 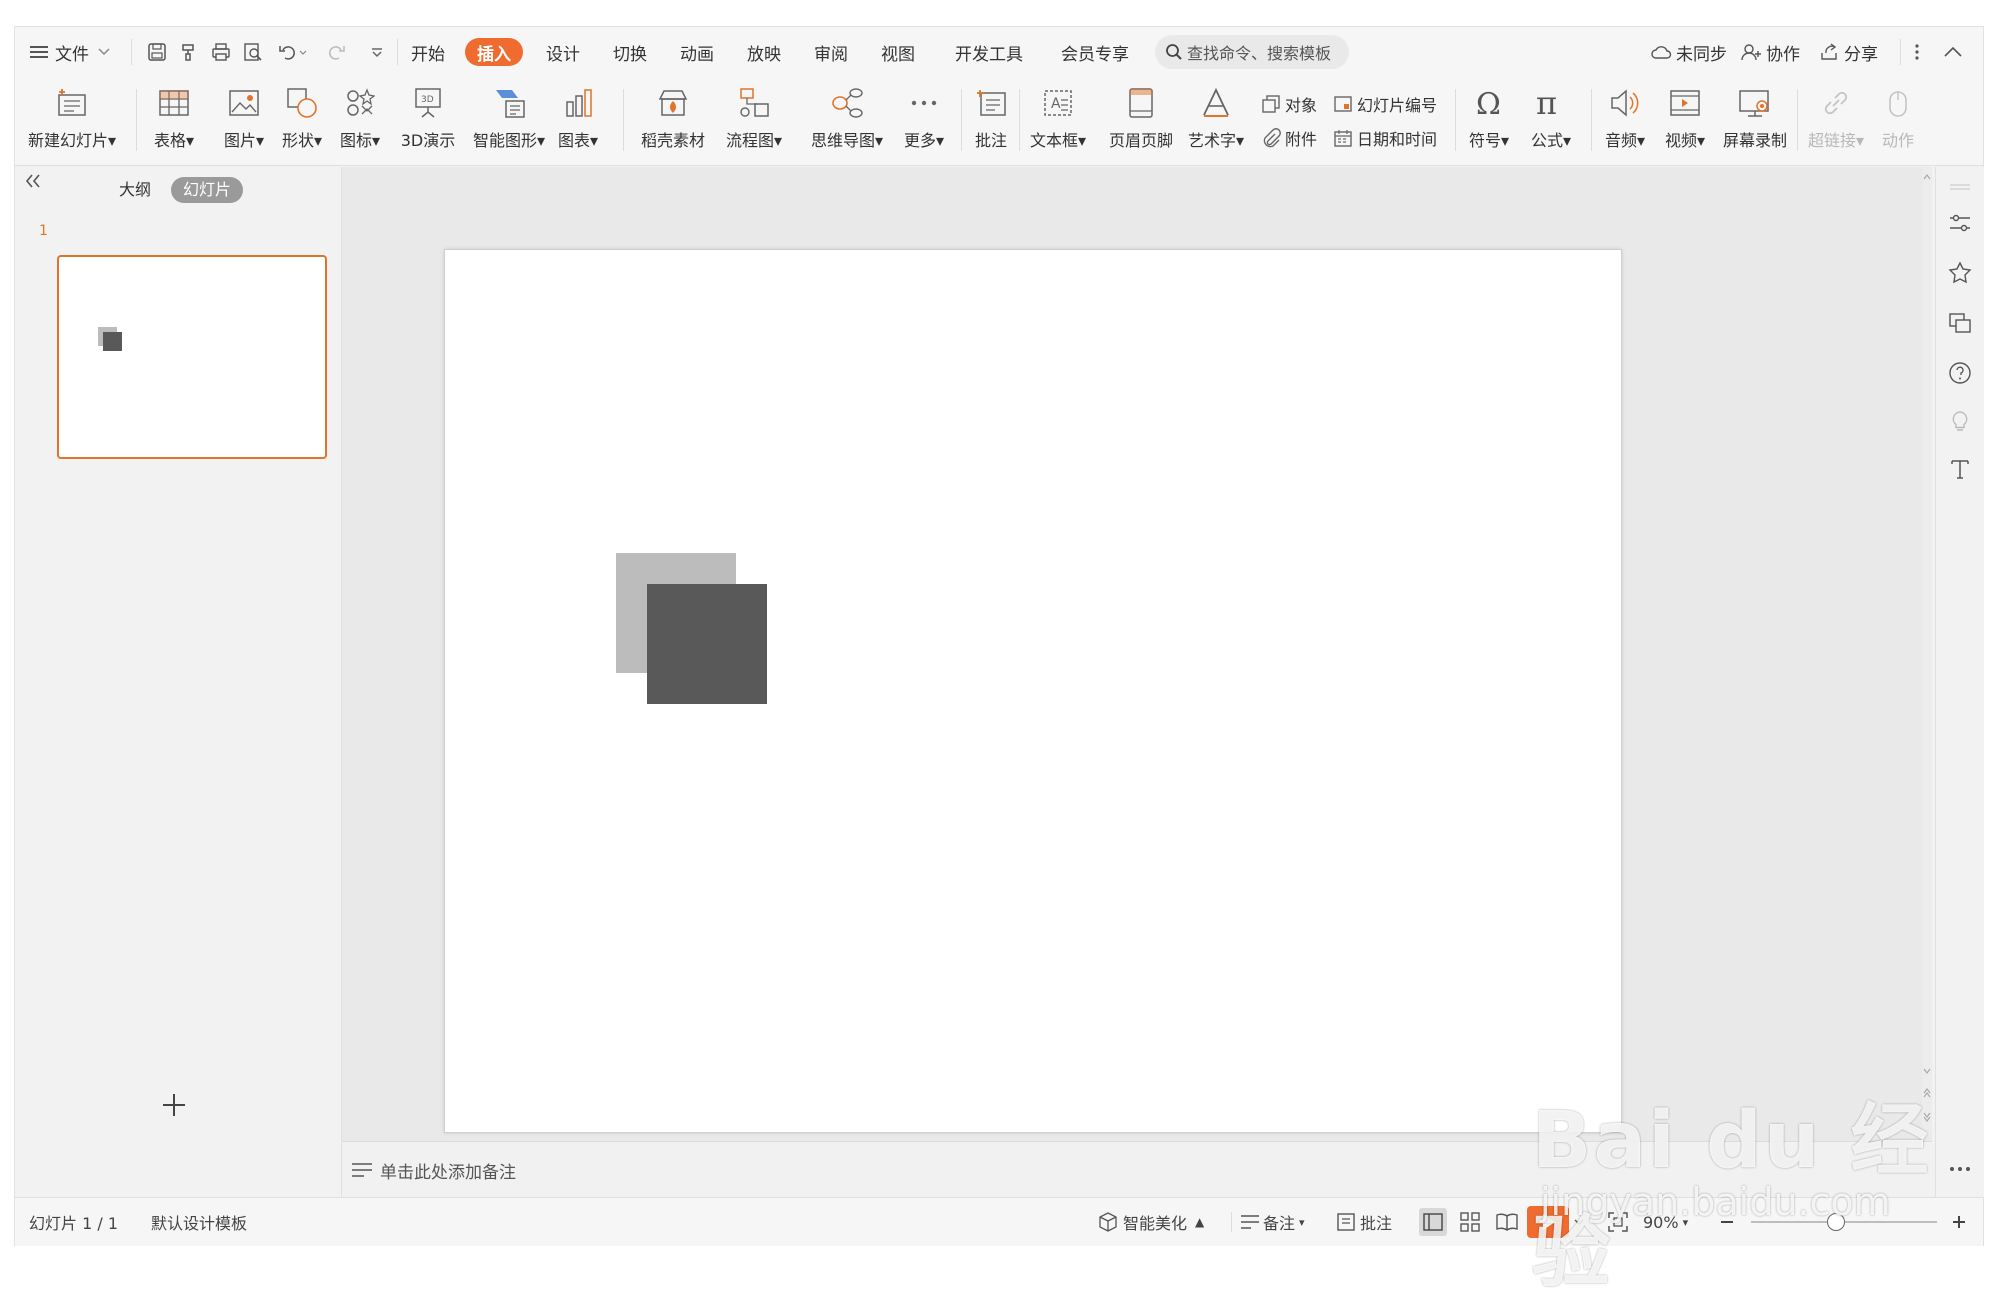 What do you see at coordinates (1960, 469) in the screenshot?
I see `font-pane-button` at bounding box center [1960, 469].